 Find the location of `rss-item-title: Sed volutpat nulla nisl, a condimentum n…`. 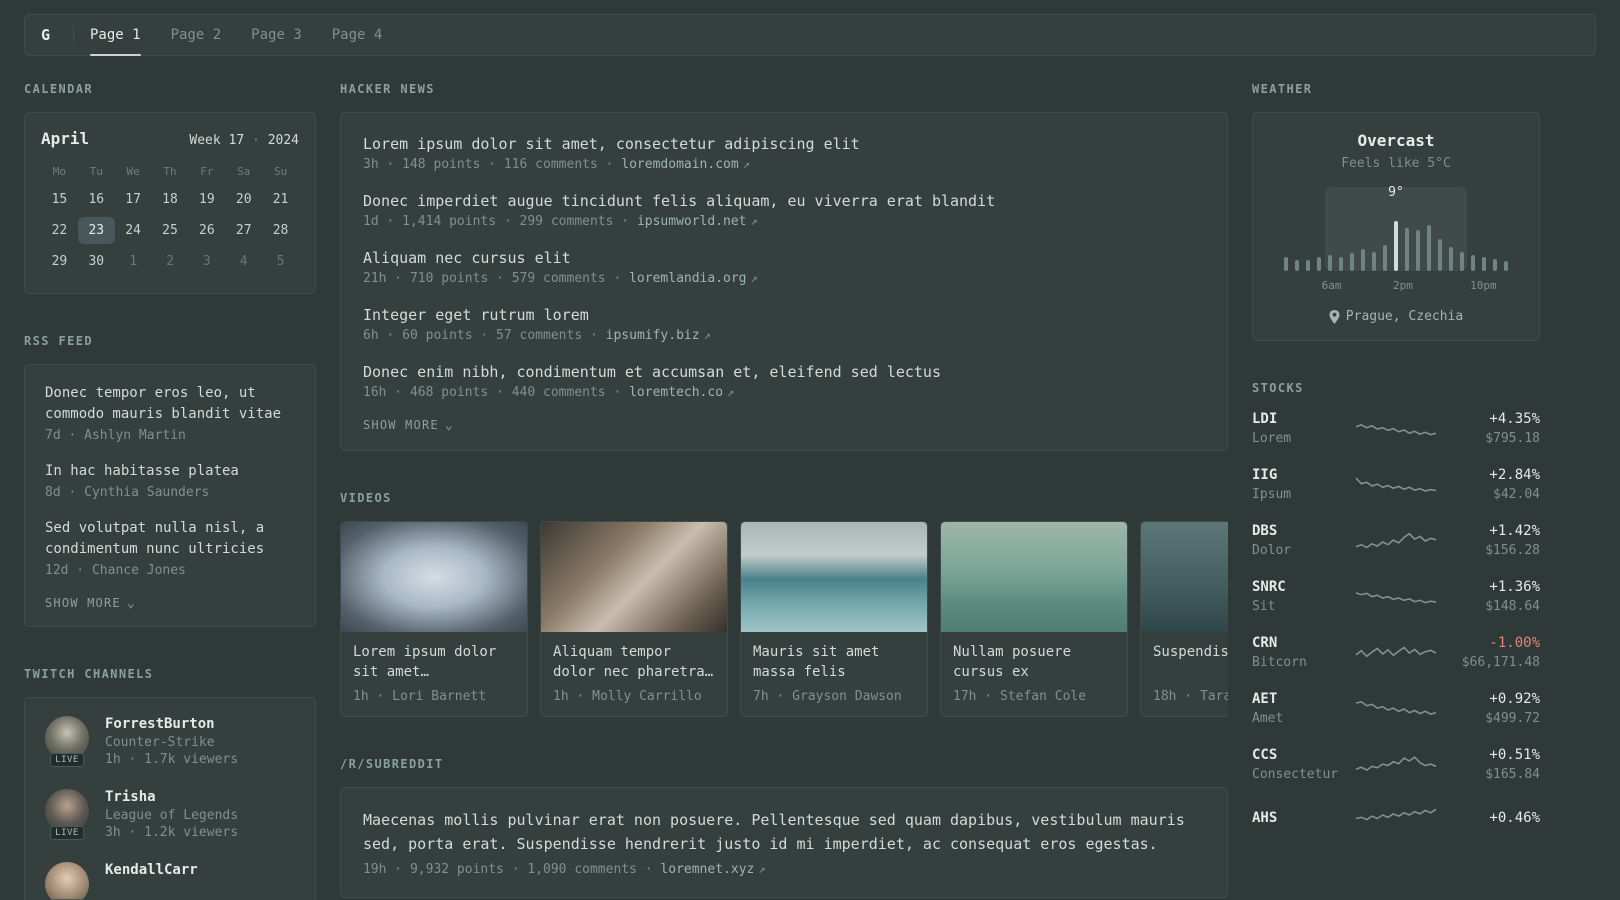

rss-item-title: Sed volutpat nulla nisl, a condimentum n… is located at coordinates (170, 539).